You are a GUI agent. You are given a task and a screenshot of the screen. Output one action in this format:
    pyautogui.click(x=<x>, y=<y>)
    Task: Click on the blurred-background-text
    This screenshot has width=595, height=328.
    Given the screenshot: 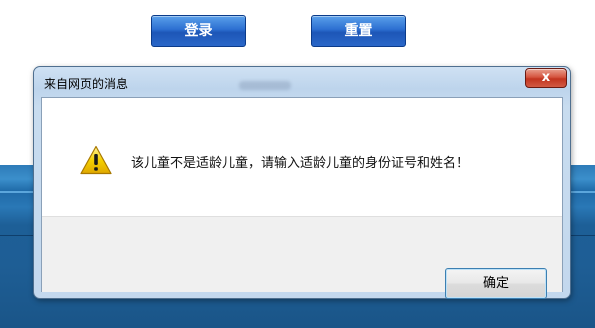 What is the action you would take?
    pyautogui.click(x=265, y=85)
    